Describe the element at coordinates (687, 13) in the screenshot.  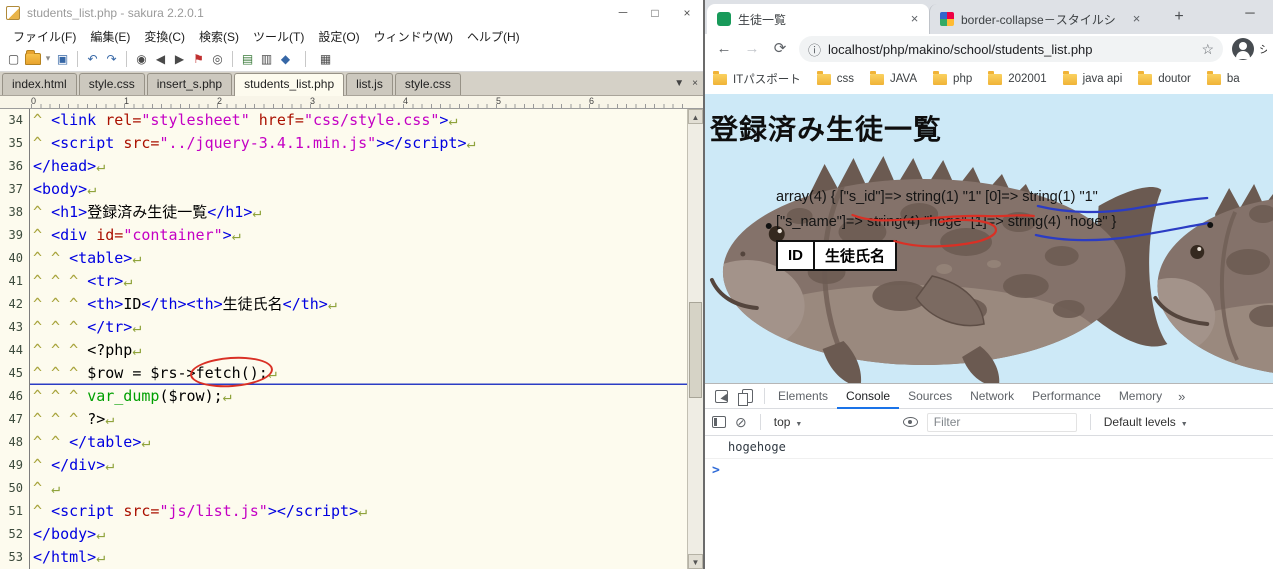
I see `editor-close-button: ×` at that location.